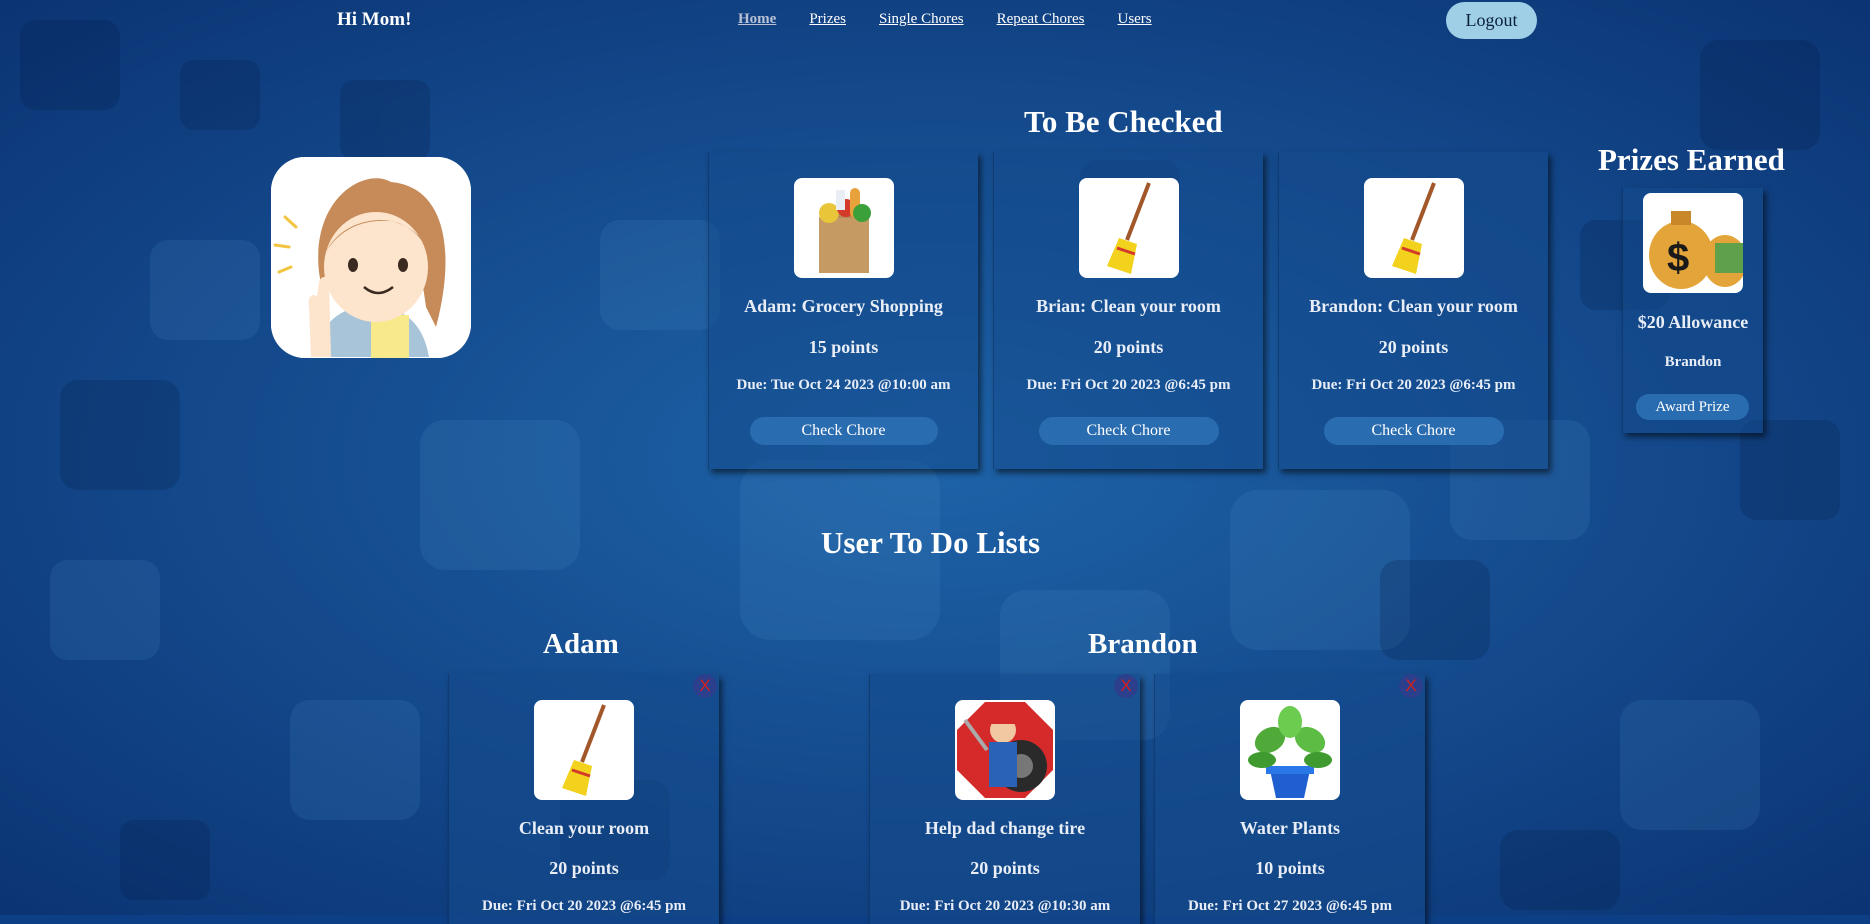 This screenshot has height=924, width=1870. Describe the element at coordinates (1692, 310) in the screenshot. I see `prize-card: $ $20 Allowance Brandon Award Prize` at that location.